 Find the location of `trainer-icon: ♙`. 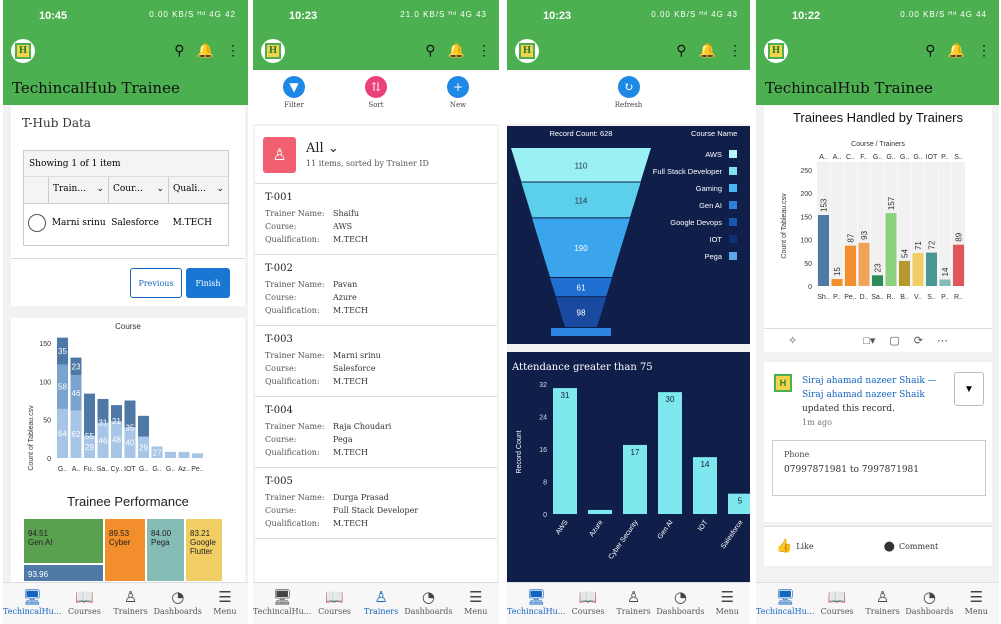

trainer-icon: ♙ is located at coordinates (130, 597).